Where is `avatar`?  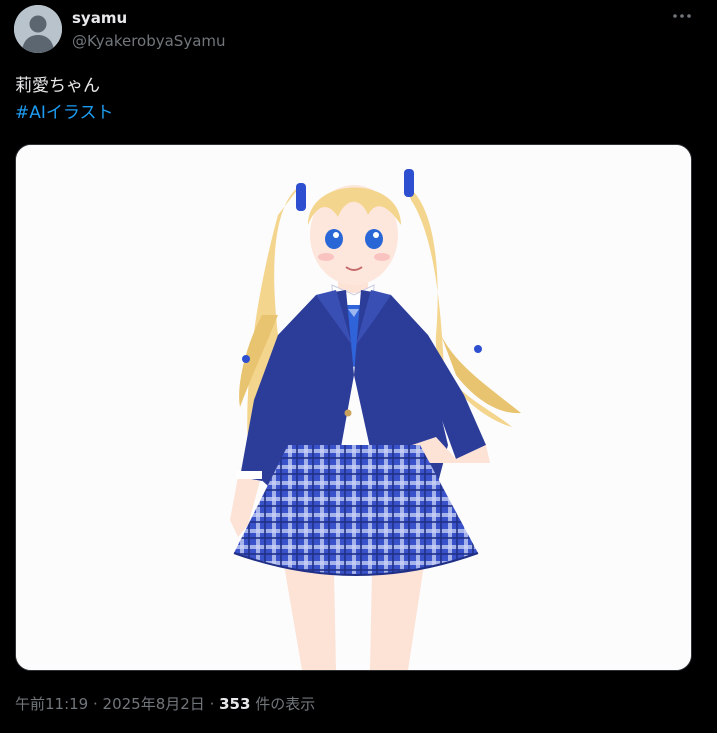
avatar is located at coordinates (38, 29).